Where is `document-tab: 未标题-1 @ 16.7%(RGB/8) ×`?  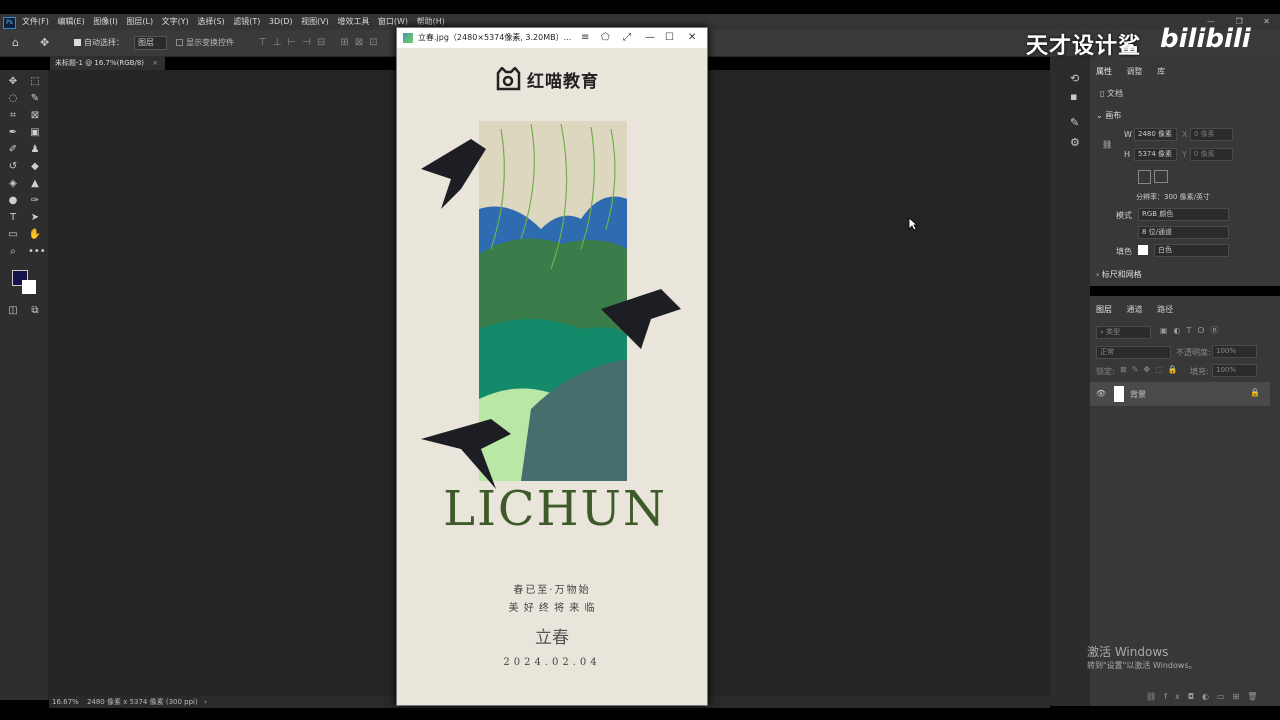 document-tab: 未标题-1 @ 16.7%(RGB/8) × is located at coordinates (107, 63).